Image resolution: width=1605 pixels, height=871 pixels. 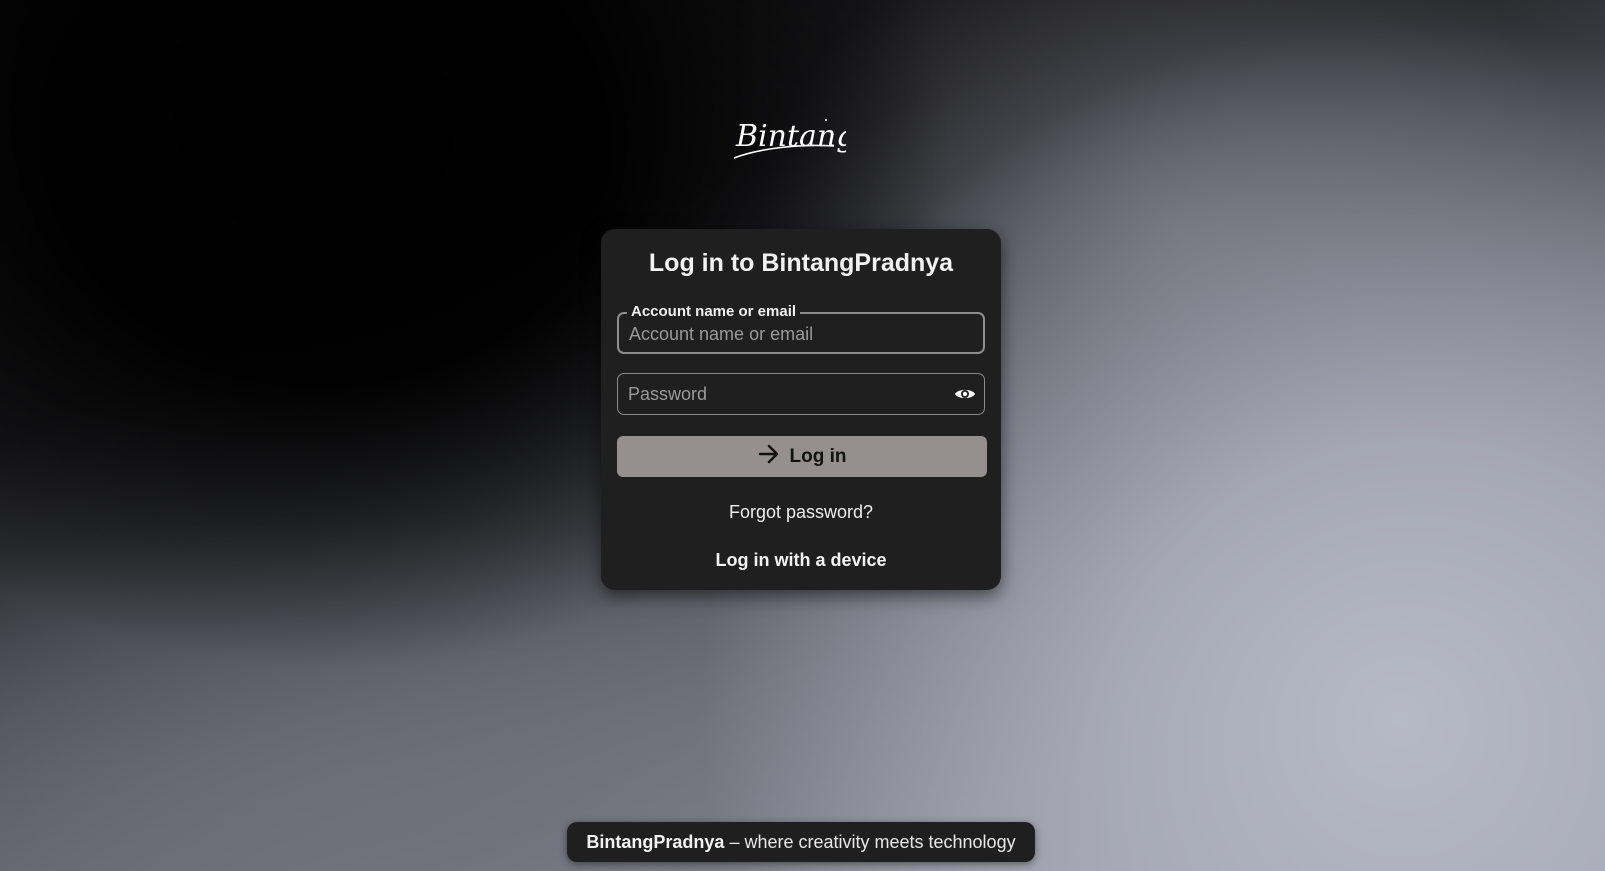 I want to click on login-title: Log in to BintangPradnya, so click(x=801, y=263).